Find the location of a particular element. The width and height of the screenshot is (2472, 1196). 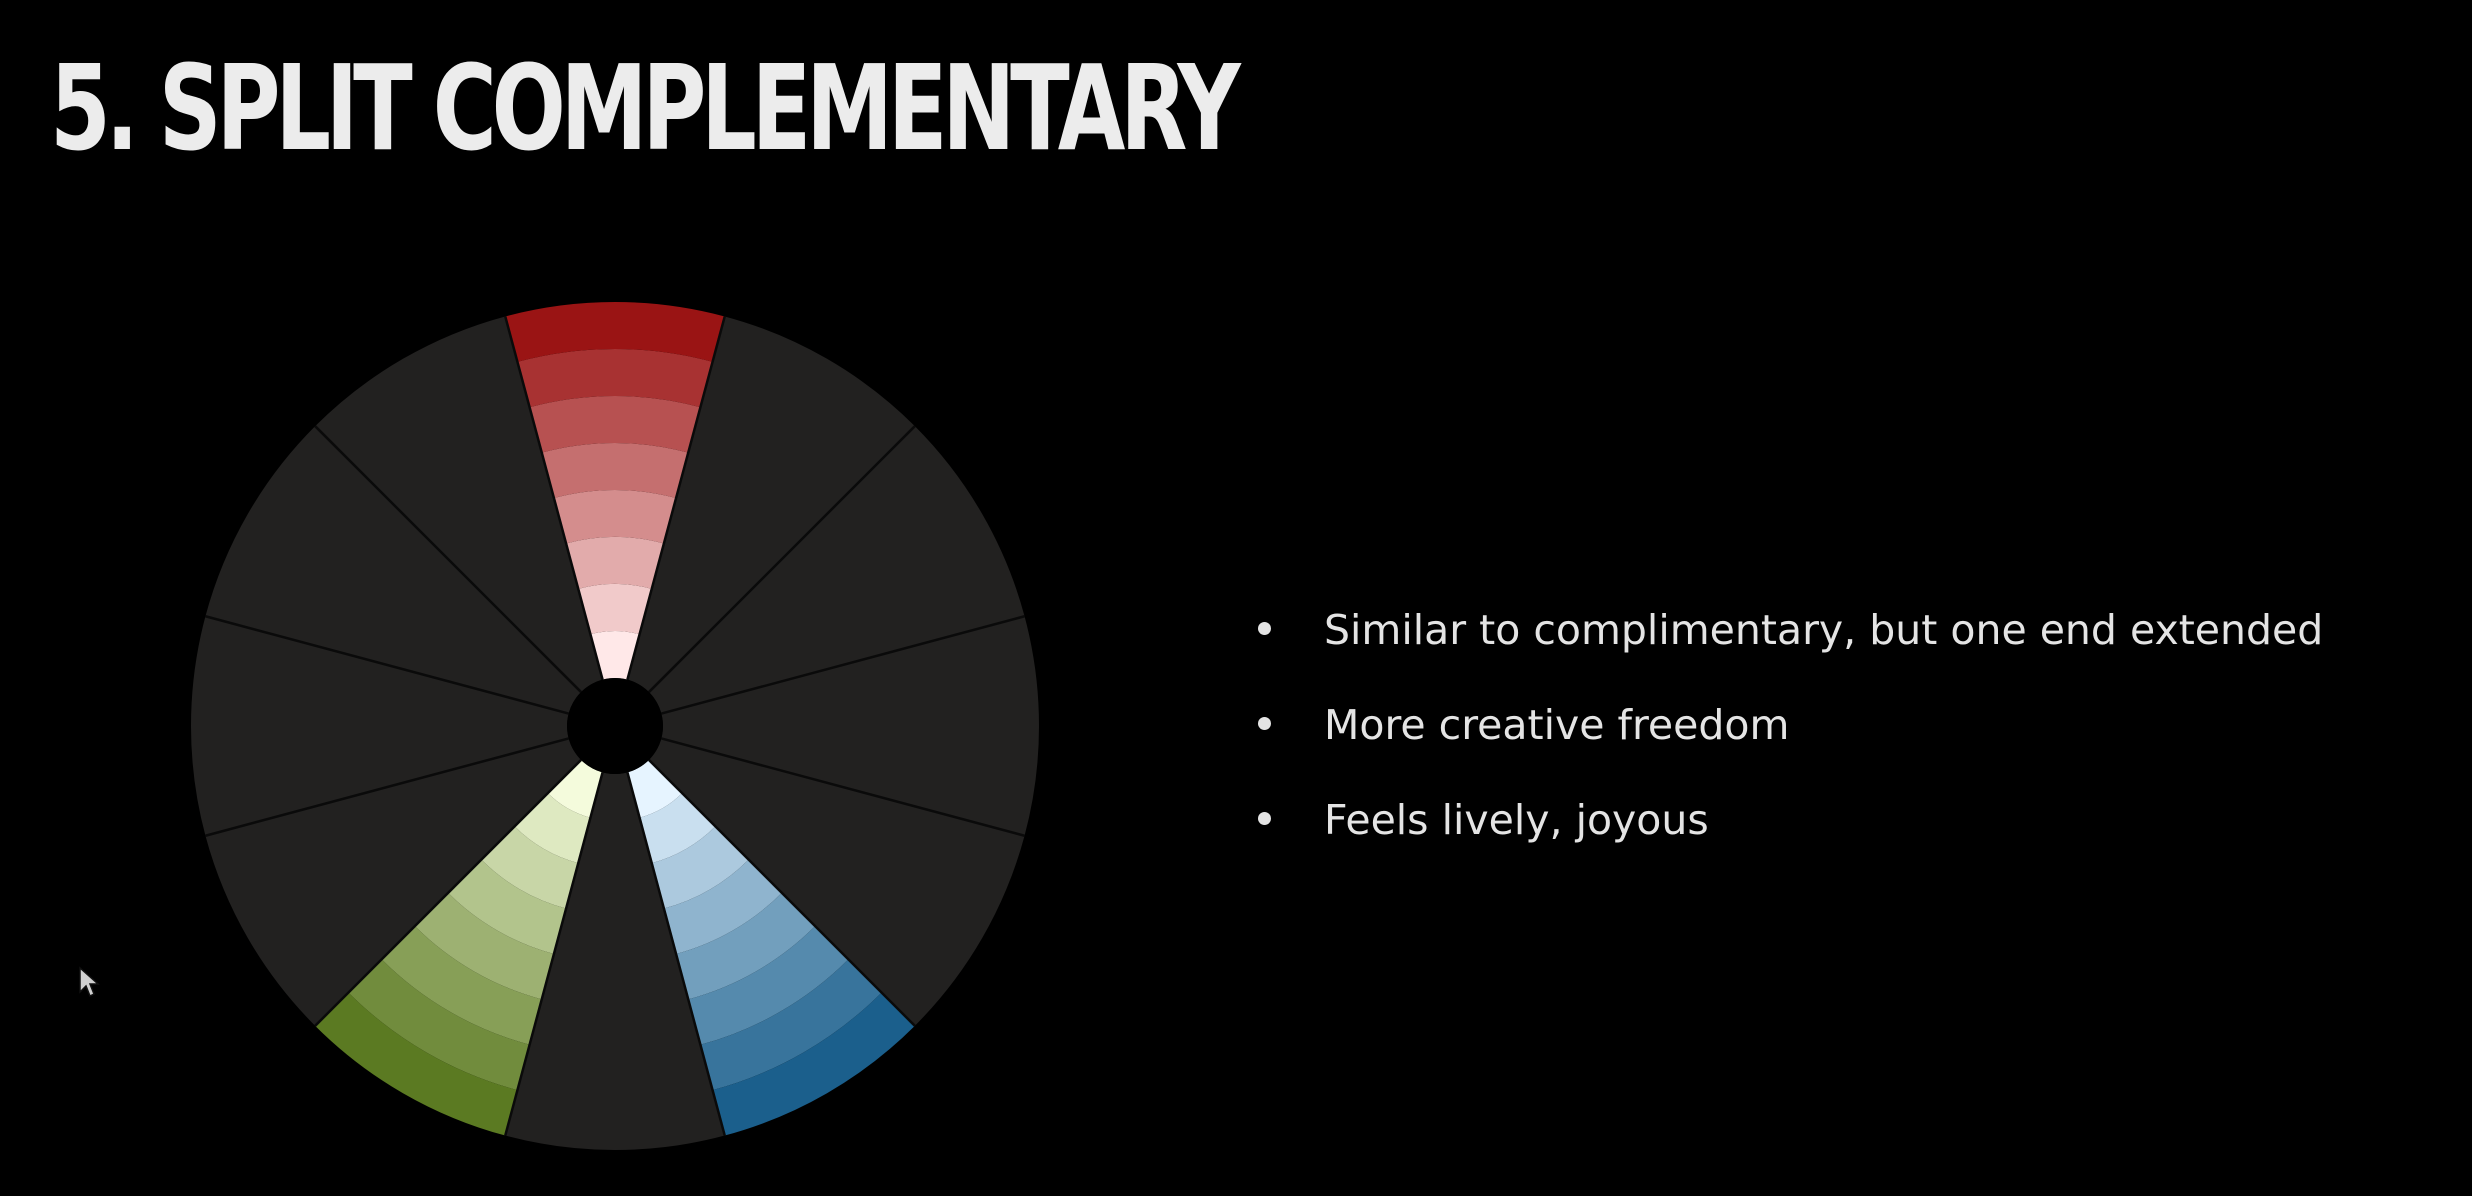

bullet-item: Feels lively, joyous is located at coordinates (1790, 825).